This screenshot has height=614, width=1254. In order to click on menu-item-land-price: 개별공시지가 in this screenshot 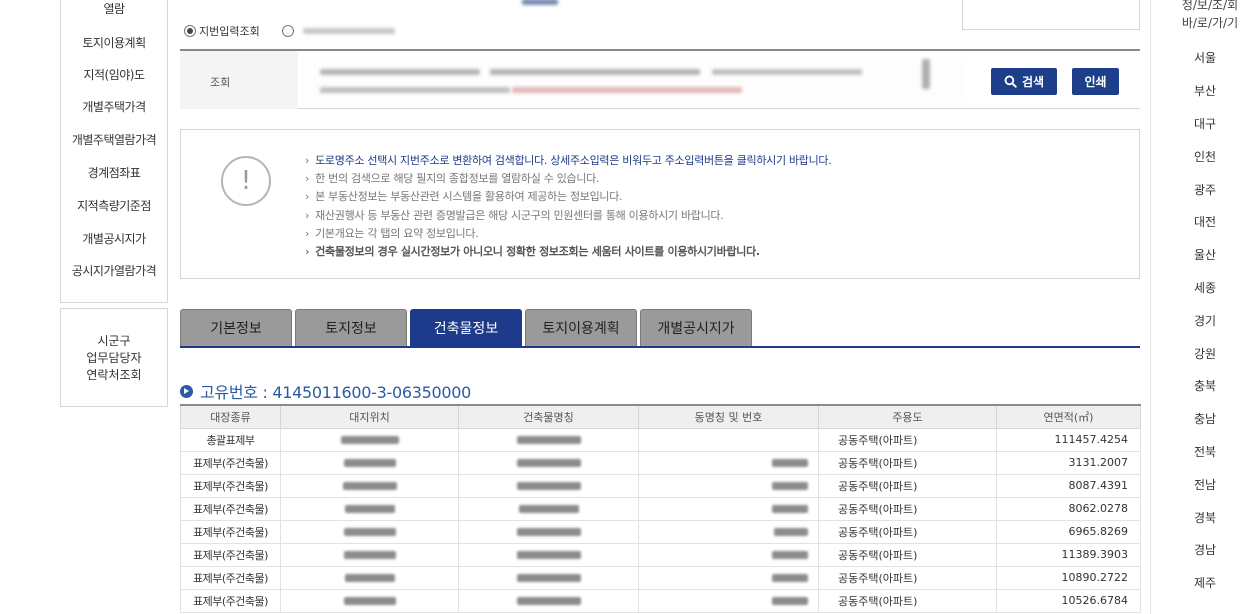, I will do `click(114, 238)`.